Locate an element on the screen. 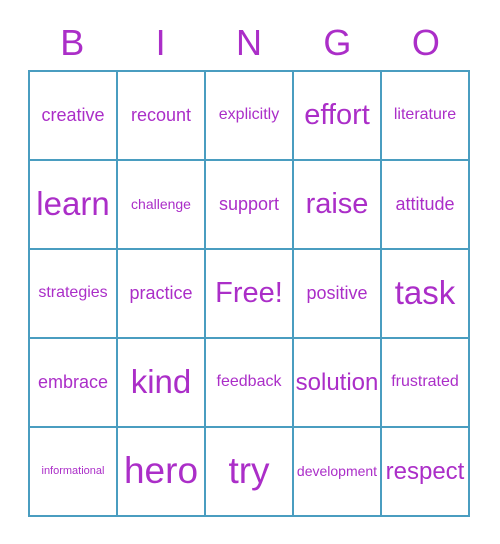  bingo-cell-label: kind is located at coordinates (161, 382).